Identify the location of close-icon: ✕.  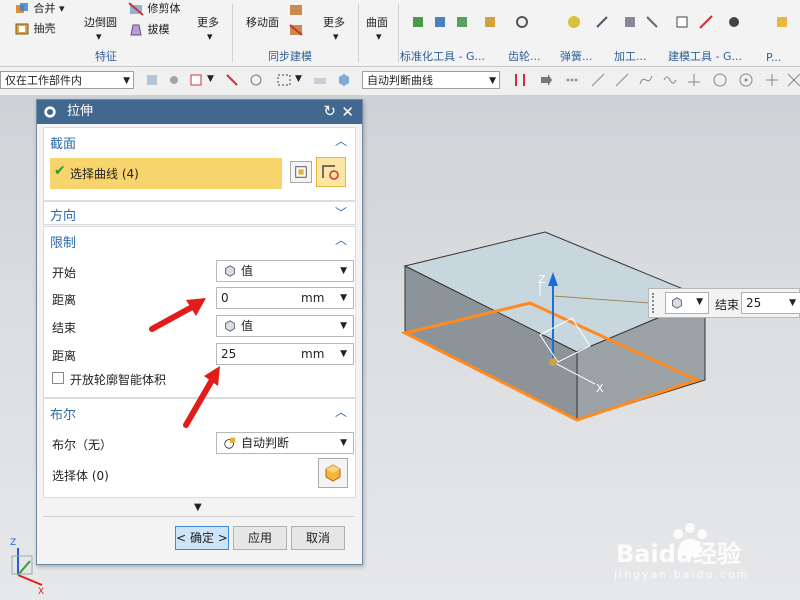
(347, 112).